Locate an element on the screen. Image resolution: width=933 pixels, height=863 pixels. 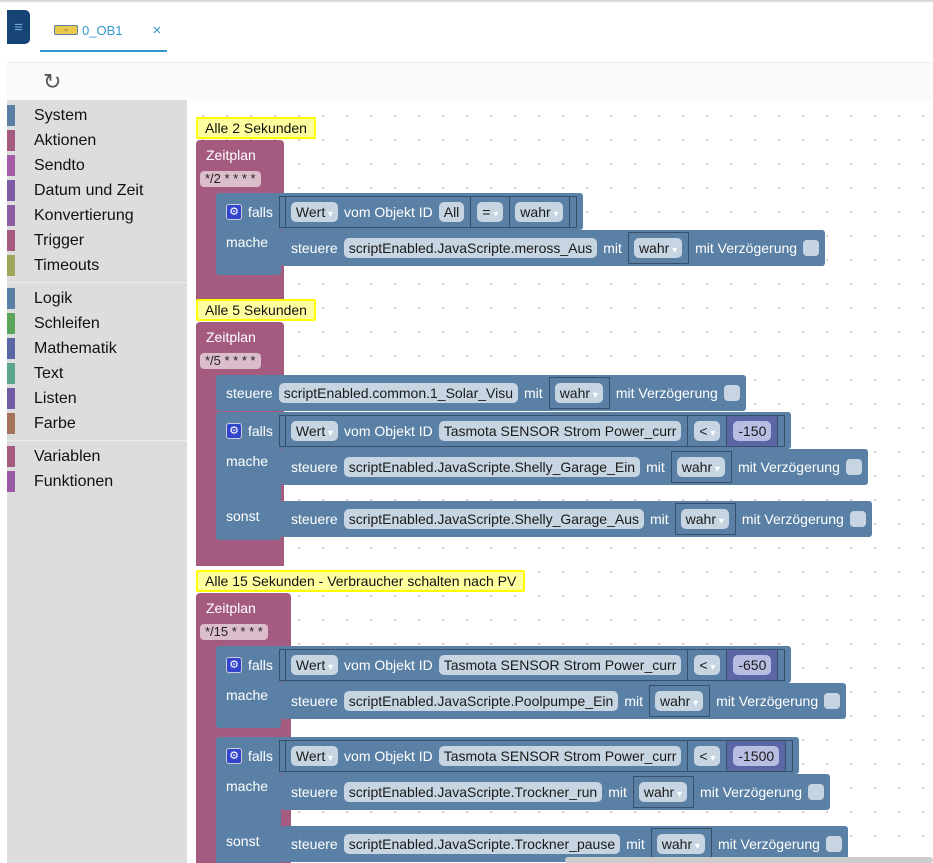
sidebar-item-schleifen: Schleifen is located at coordinates (97, 323).